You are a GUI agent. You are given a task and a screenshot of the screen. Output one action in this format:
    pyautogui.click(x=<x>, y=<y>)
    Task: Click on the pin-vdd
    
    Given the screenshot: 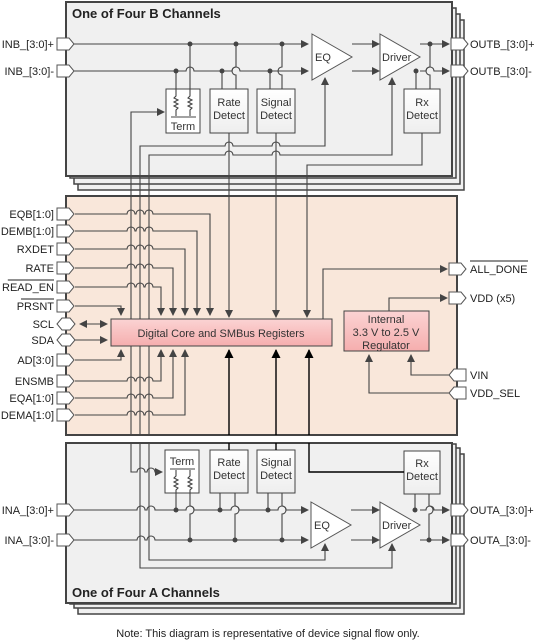 What is the action you would take?
    pyautogui.click(x=457, y=298)
    